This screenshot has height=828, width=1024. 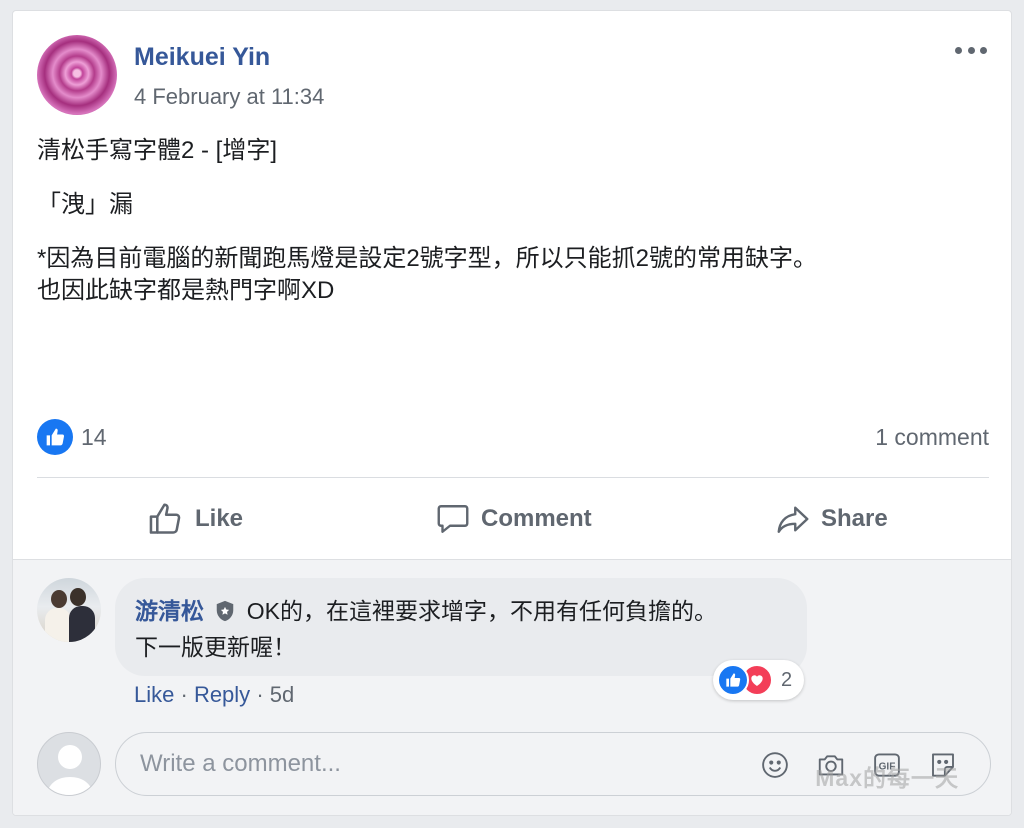 I want to click on comment-bubble: 游清松 OK的，在這裡要求增字，不用有任何負擔的。 下一版更新喔！, so click(x=461, y=627).